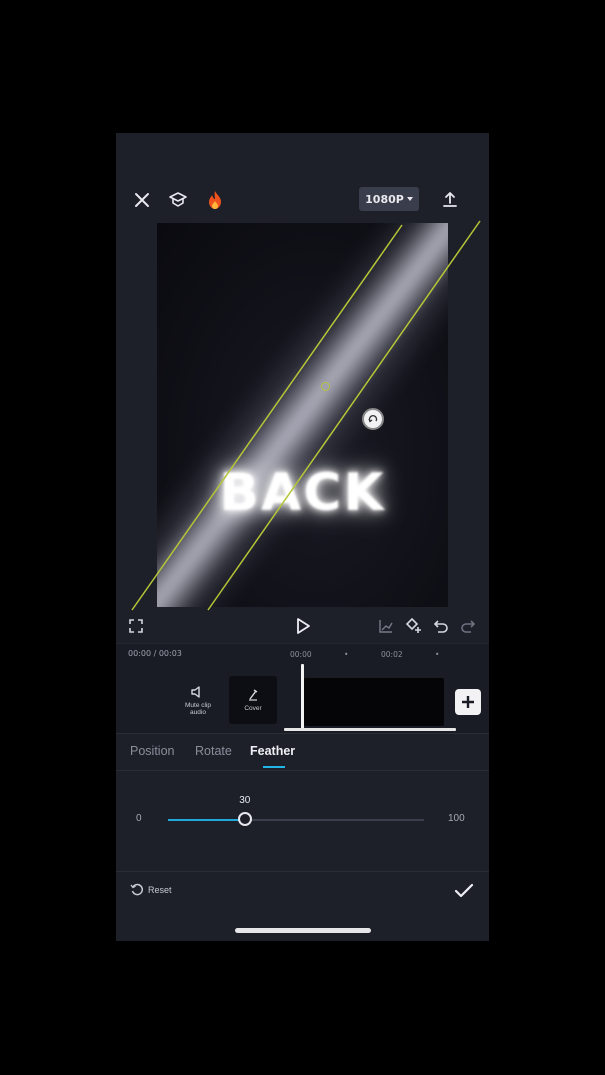 This screenshot has height=1075, width=605. What do you see at coordinates (392, 654) in the screenshot?
I see `time-tick: 00:02` at bounding box center [392, 654].